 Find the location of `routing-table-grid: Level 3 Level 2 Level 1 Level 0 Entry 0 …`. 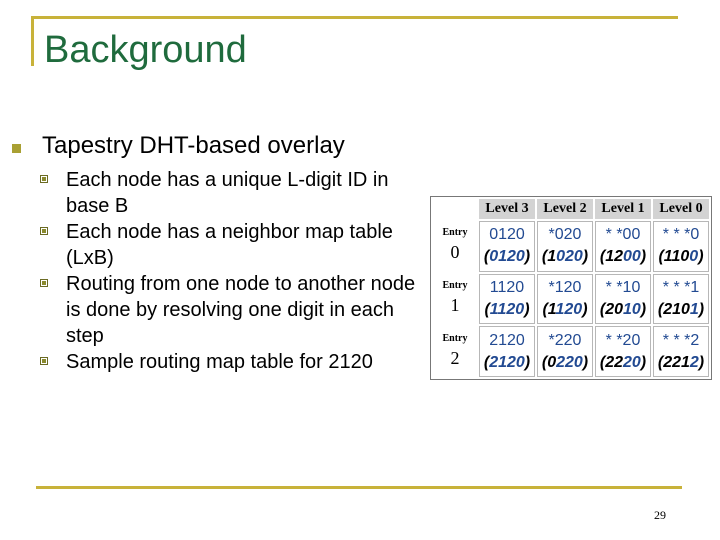

routing-table-grid: Level 3 Level 2 Level 1 Level 0 Entry 0 … is located at coordinates (571, 288).